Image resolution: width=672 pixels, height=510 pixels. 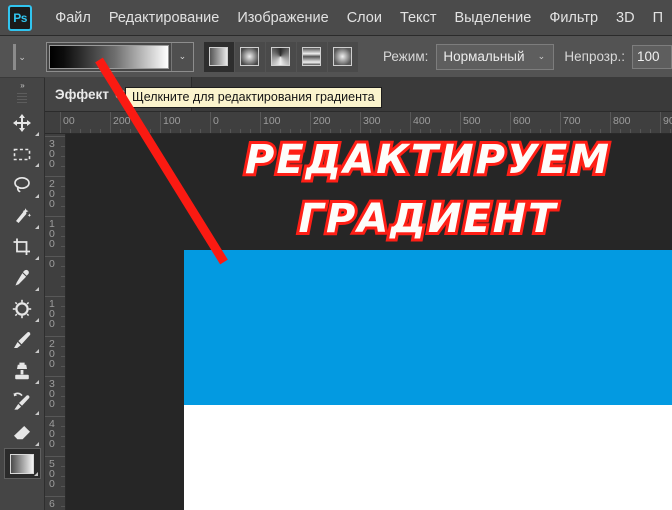 What do you see at coordinates (36, 227) in the screenshot?
I see `magic-wand-tool-flyout-triangle-icon` at bounding box center [36, 227].